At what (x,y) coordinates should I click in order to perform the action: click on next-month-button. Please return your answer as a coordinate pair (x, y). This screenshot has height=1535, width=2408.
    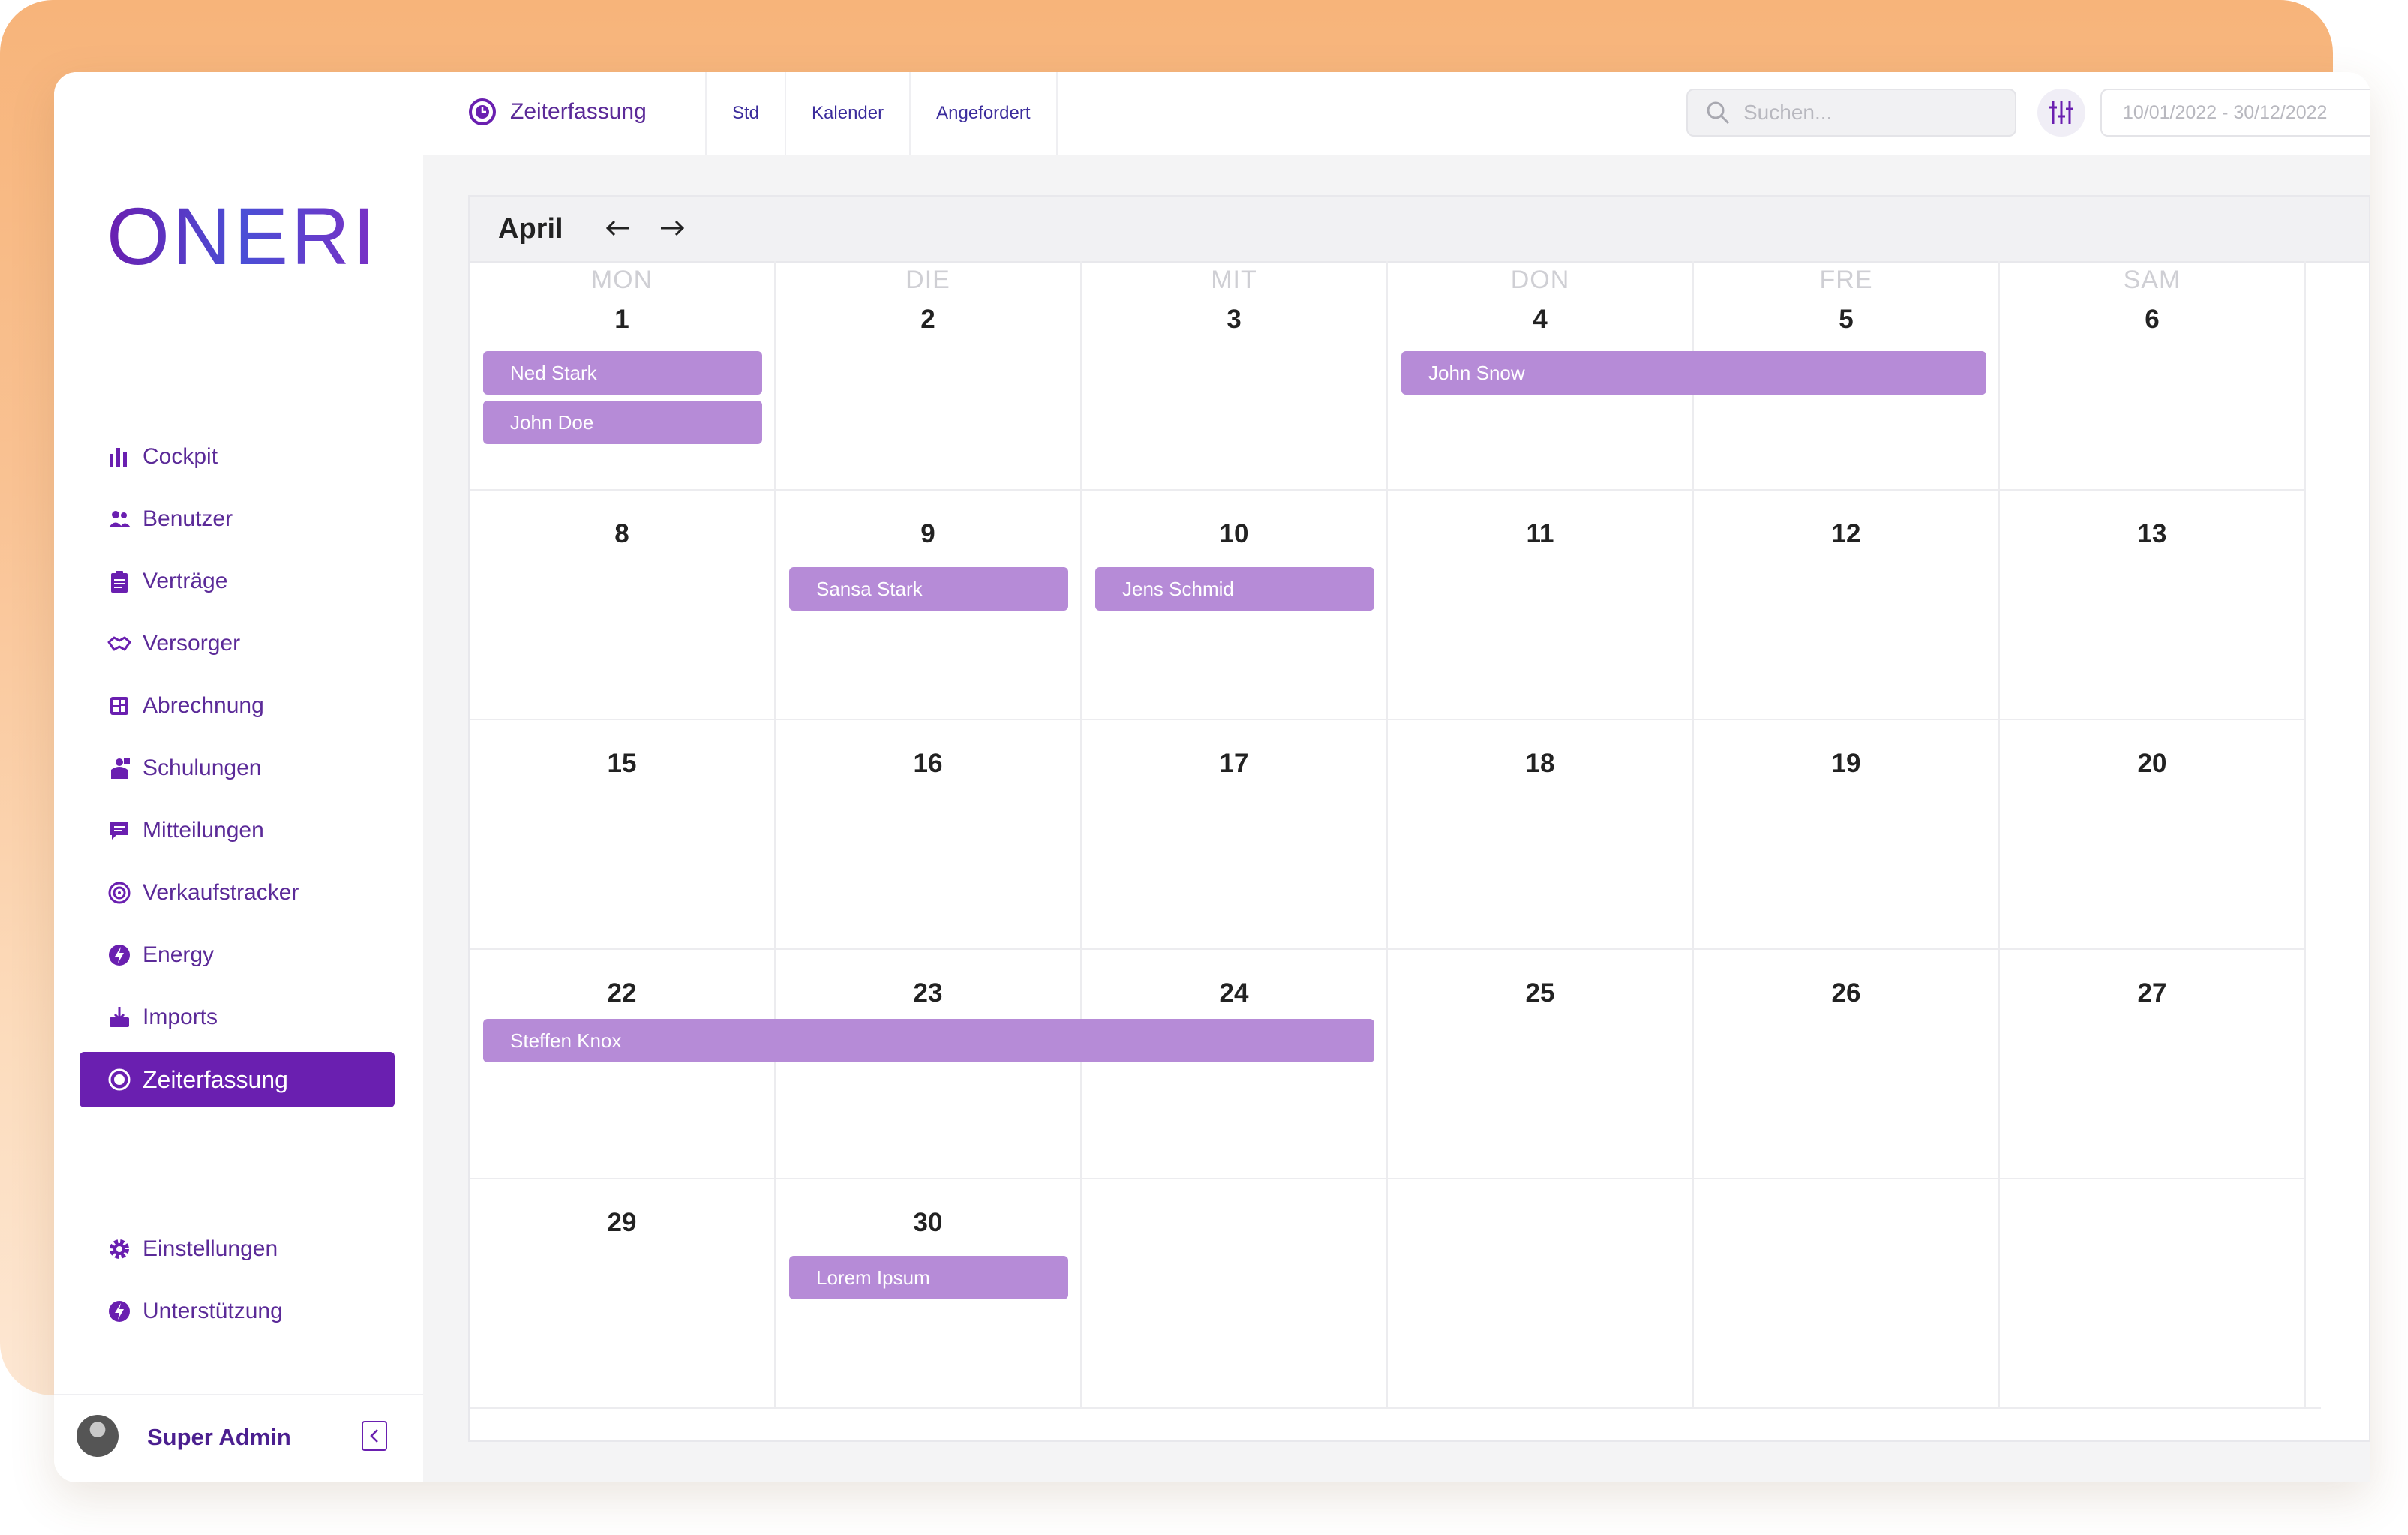
    Looking at the image, I should click on (672, 228).